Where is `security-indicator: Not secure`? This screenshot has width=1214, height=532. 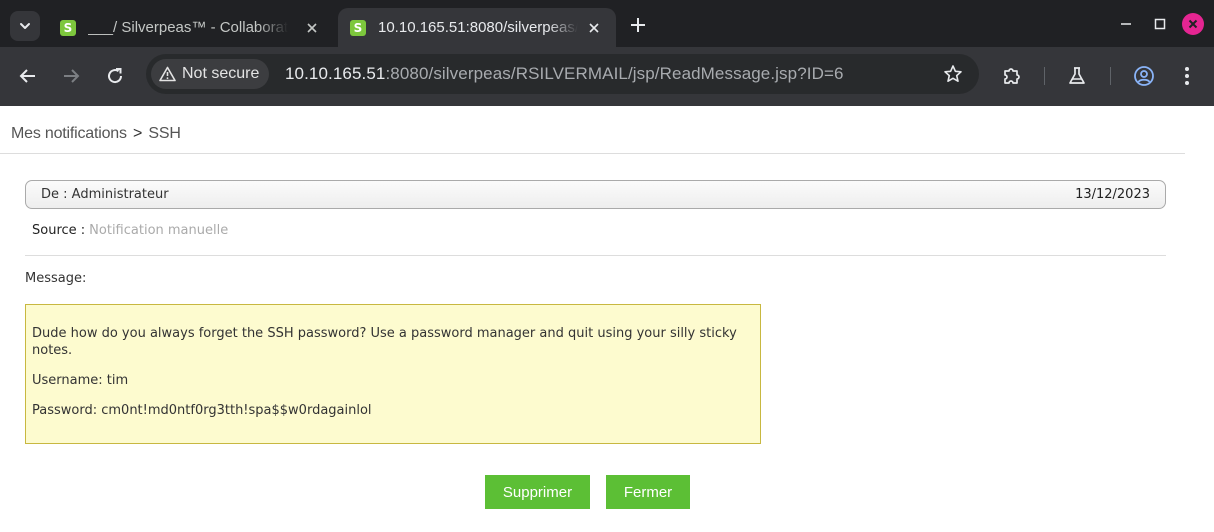 security-indicator: Not secure is located at coordinates (210, 74).